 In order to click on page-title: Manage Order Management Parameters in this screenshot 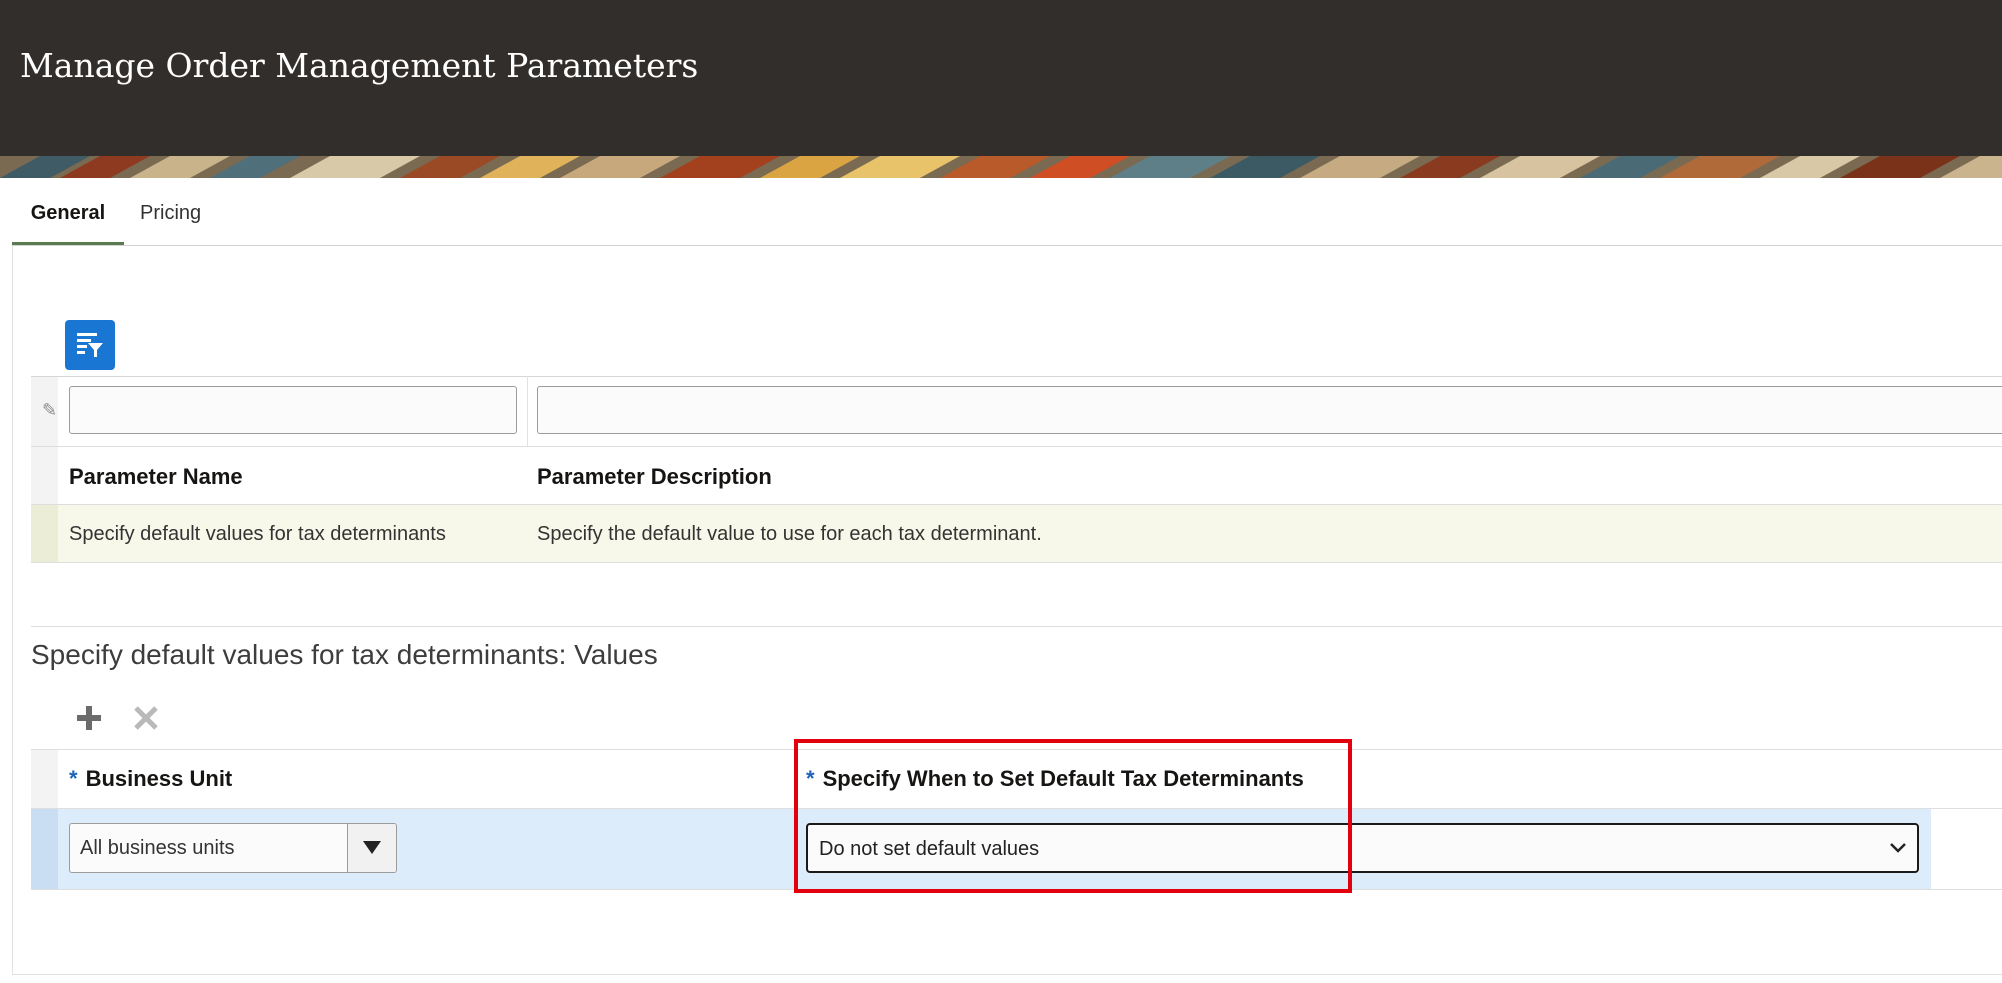, I will do `click(359, 65)`.